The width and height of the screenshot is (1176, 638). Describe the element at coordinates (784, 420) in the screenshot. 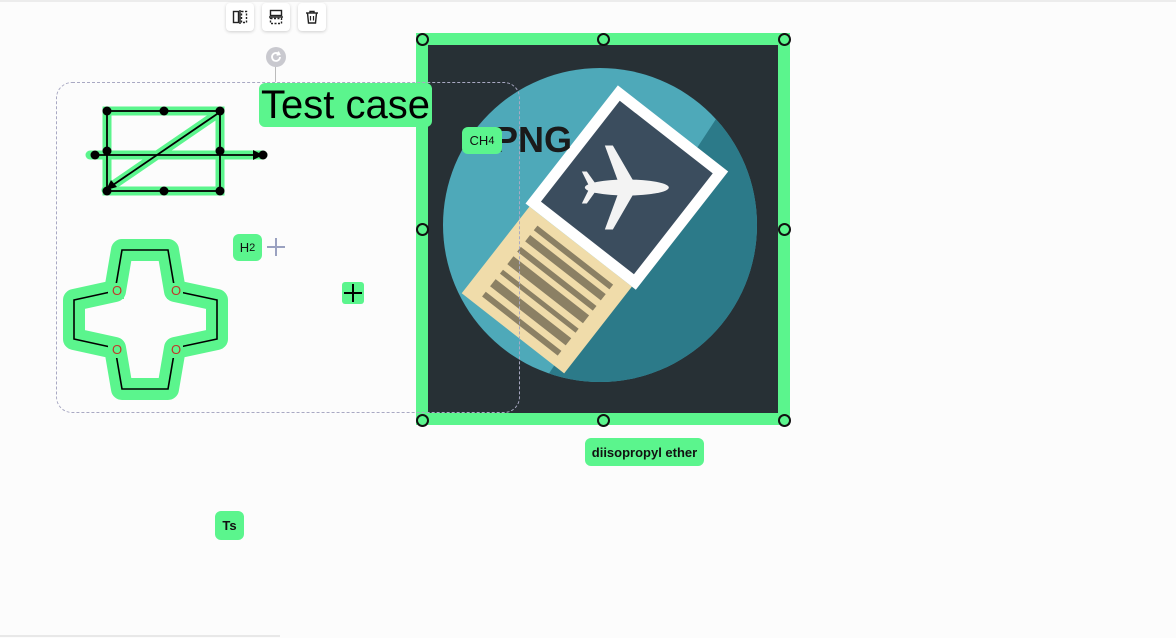

I see `resize-handle-se` at that location.